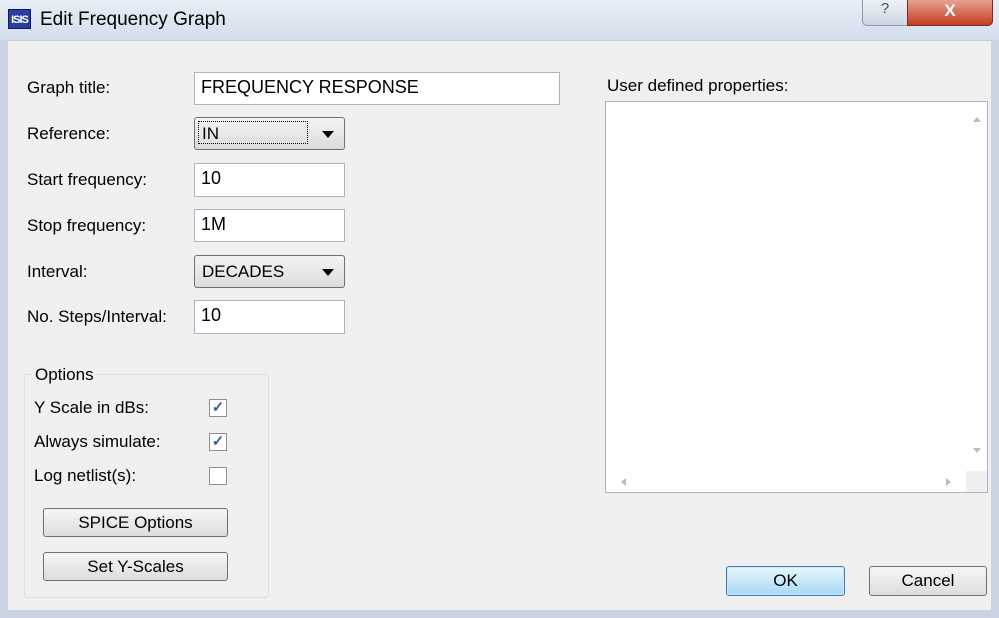 This screenshot has width=999, height=618. Describe the element at coordinates (976, 481) in the screenshot. I see `scrollbar-corner` at that location.